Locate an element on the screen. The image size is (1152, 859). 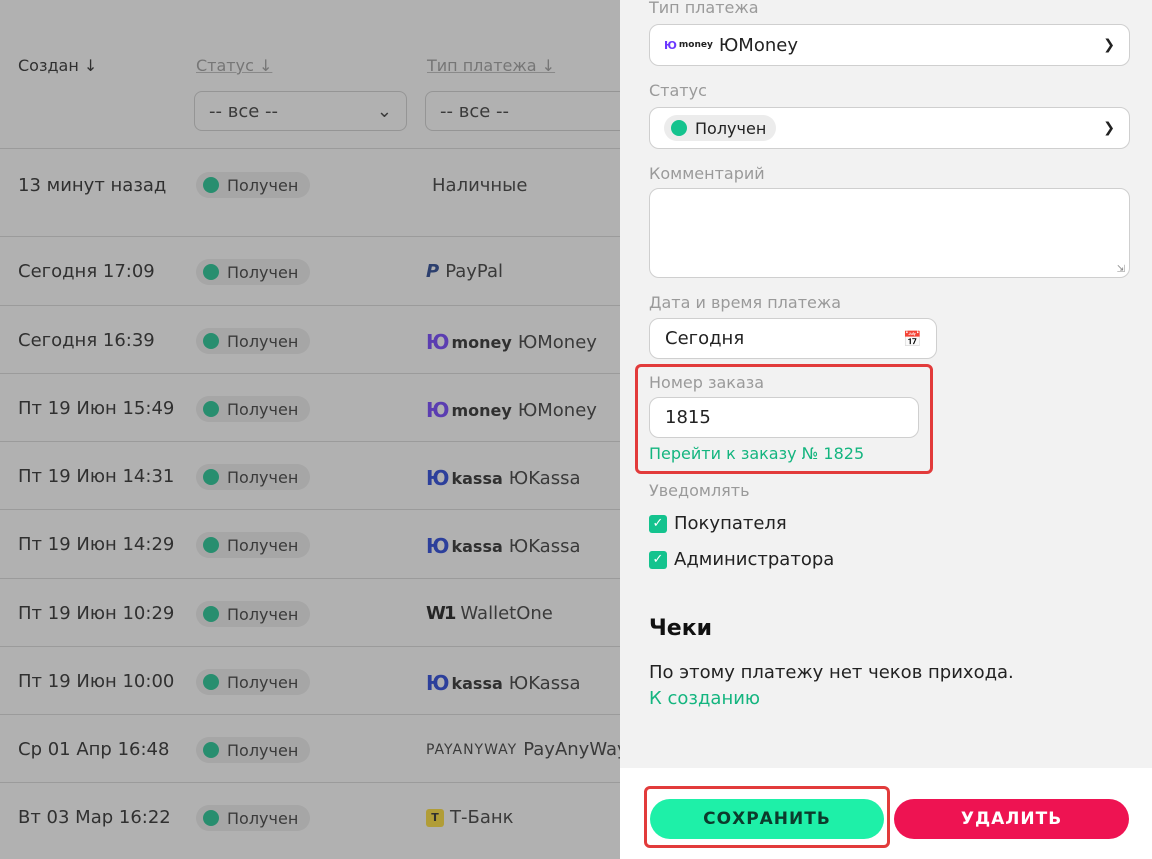
payanyway-logo-icon: PAYANYWAY is located at coordinates (472, 749).